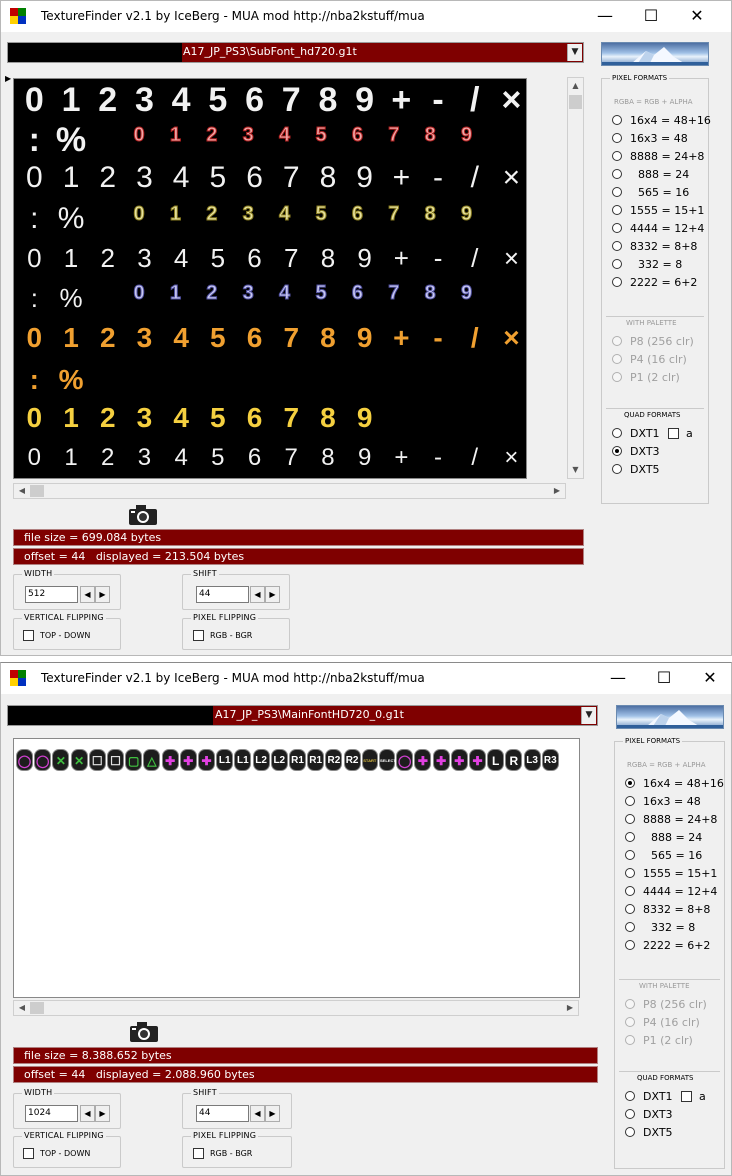 The height and width of the screenshot is (1176, 732). Describe the element at coordinates (285, 135) in the screenshot. I see `small-digit-glyph: 4` at that location.